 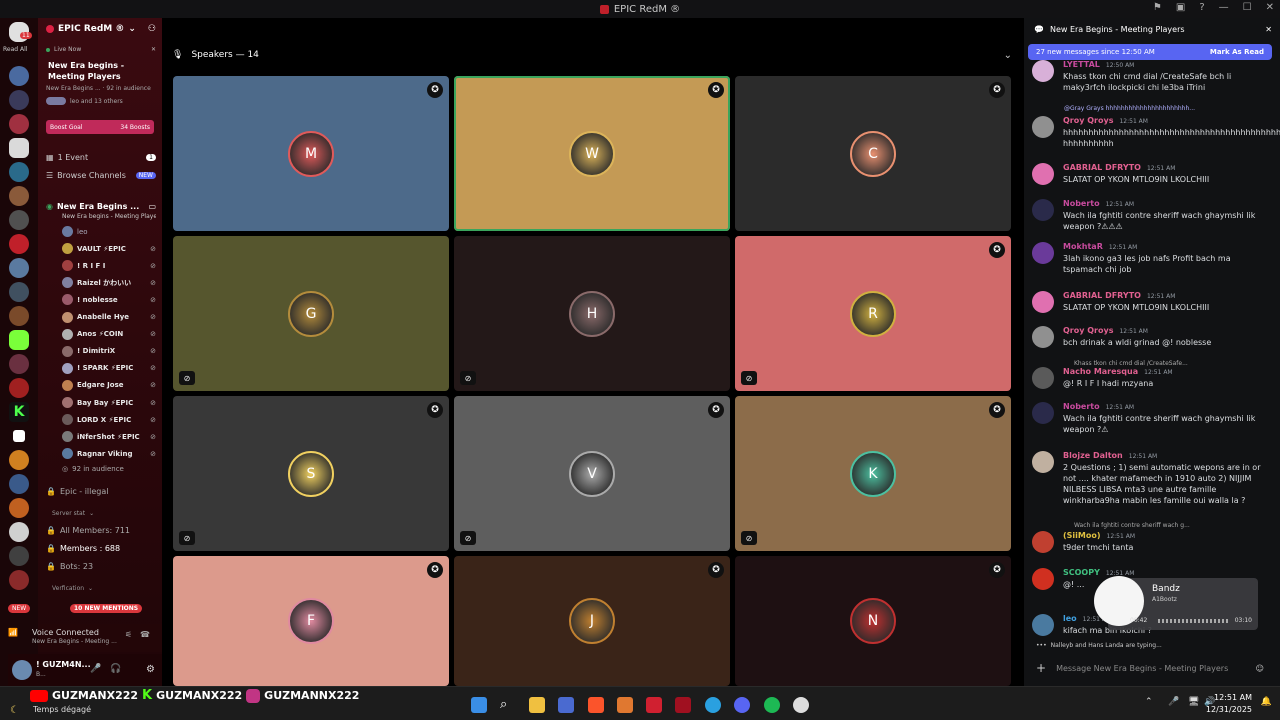 What do you see at coordinates (1229, 709) in the screenshot?
I see `clock-date: 12/31/2025` at bounding box center [1229, 709].